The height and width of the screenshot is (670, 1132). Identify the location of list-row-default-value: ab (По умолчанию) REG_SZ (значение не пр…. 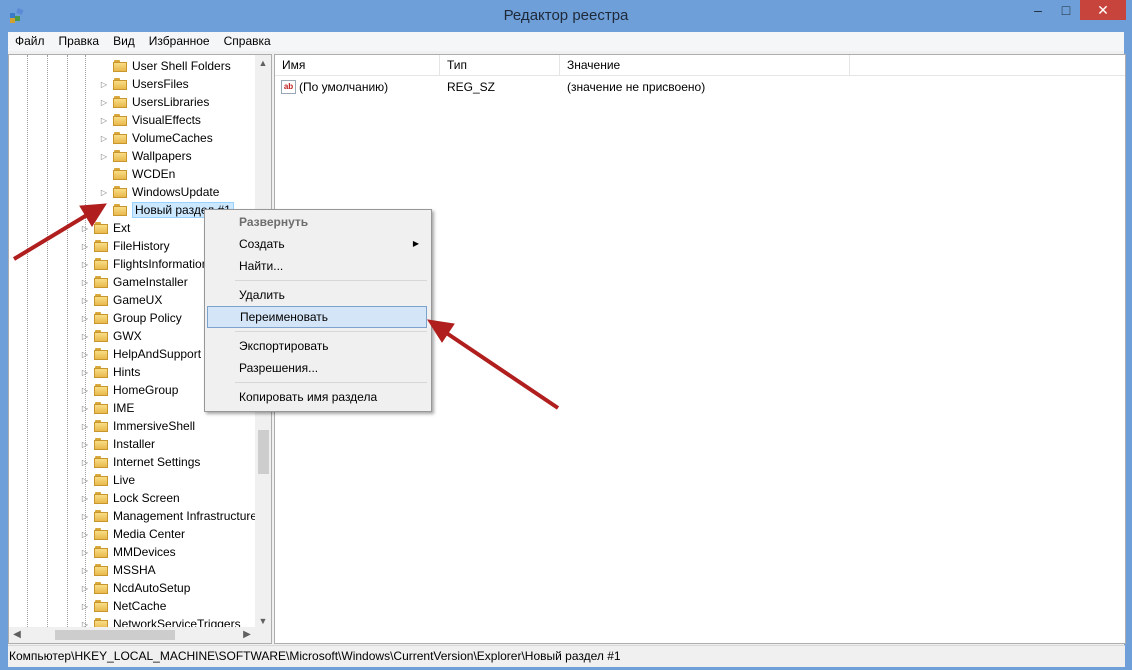
(700, 87).